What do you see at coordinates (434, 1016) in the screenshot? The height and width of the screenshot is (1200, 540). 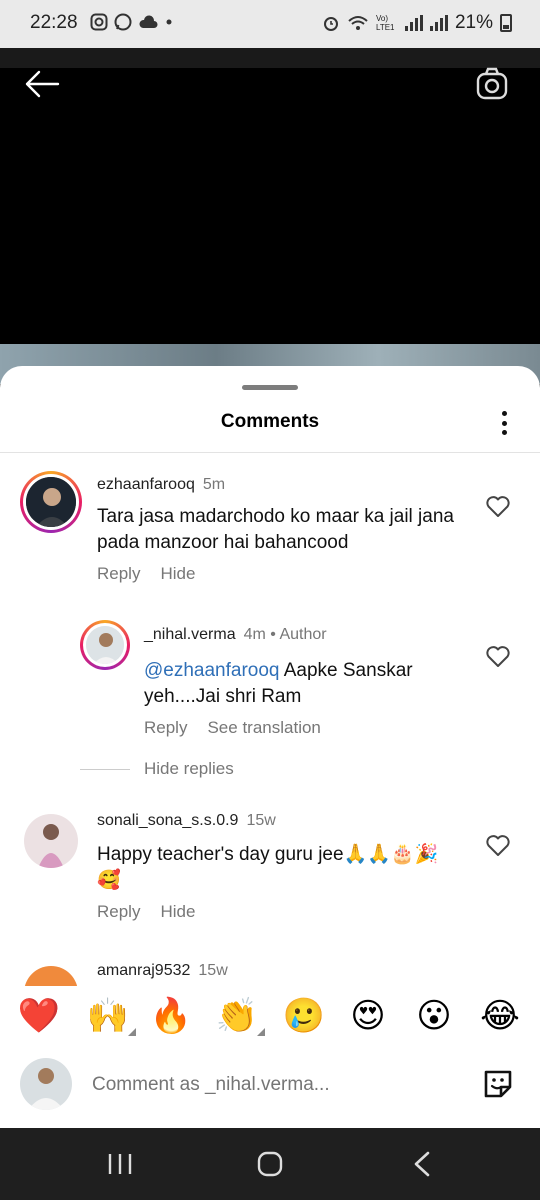 I see `reaction-surprised: 😮` at bounding box center [434, 1016].